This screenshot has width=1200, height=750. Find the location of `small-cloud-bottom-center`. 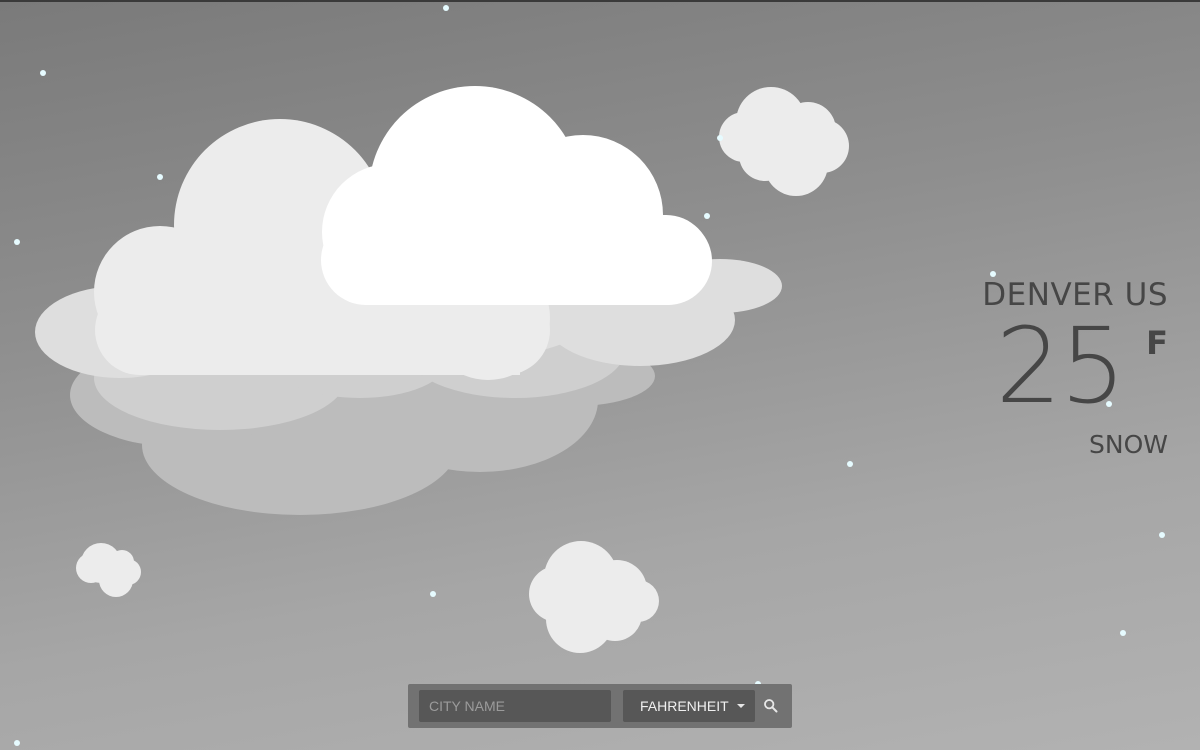

small-cloud-bottom-center is located at coordinates (594, 597).